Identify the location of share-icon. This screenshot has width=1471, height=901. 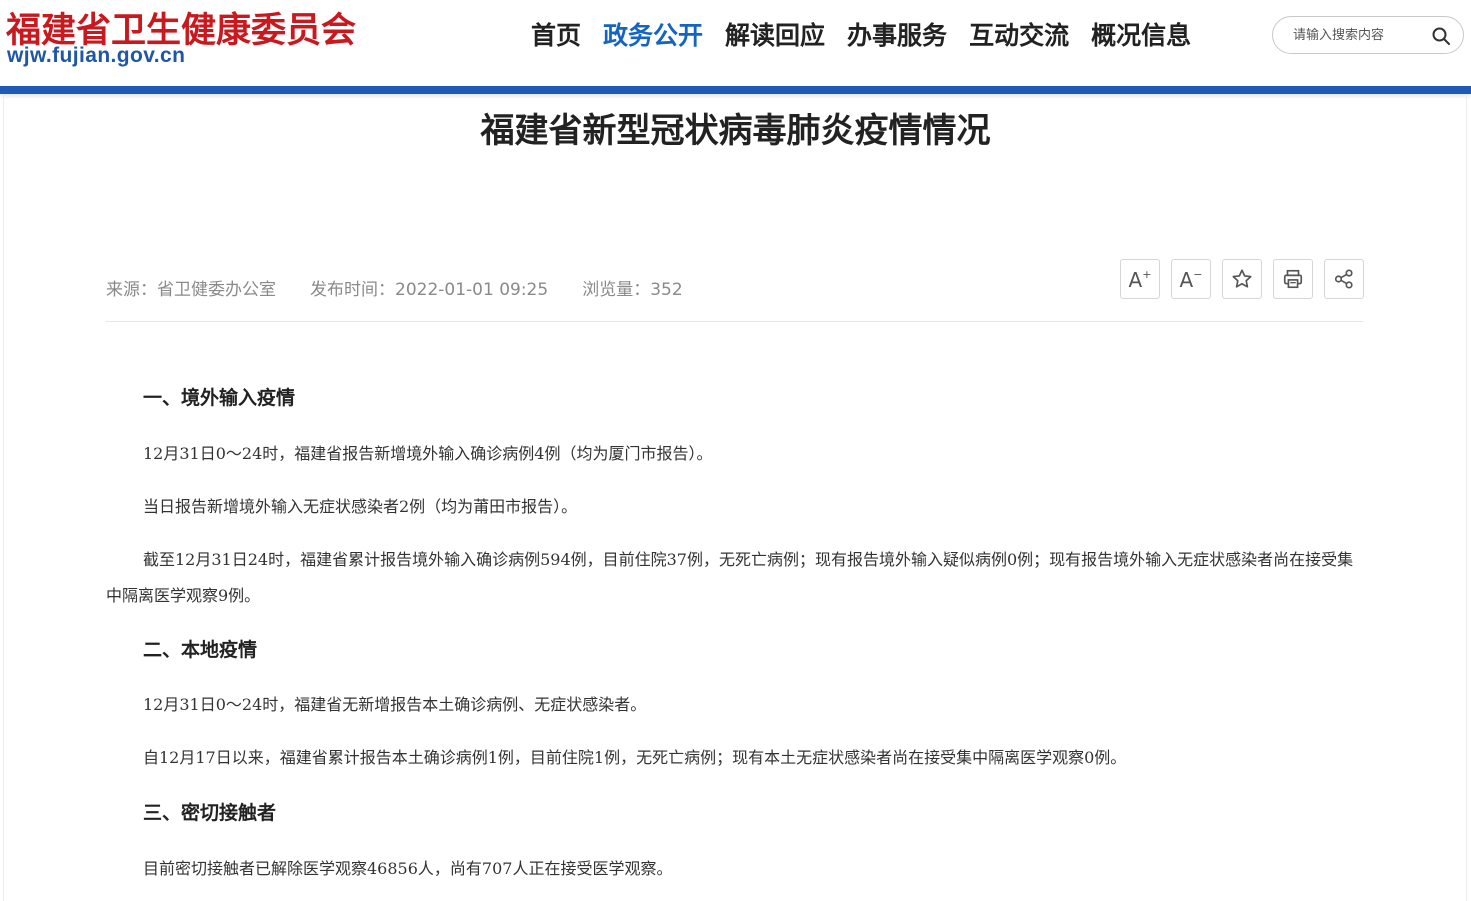
(1343, 279).